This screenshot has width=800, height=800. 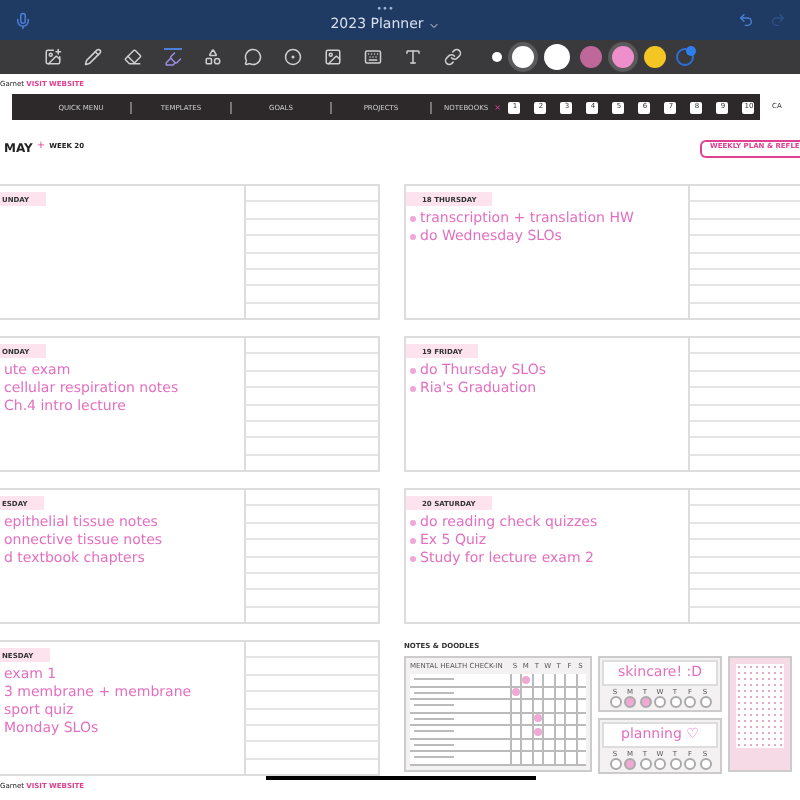 I want to click on pencil-icon, so click(x=93, y=57).